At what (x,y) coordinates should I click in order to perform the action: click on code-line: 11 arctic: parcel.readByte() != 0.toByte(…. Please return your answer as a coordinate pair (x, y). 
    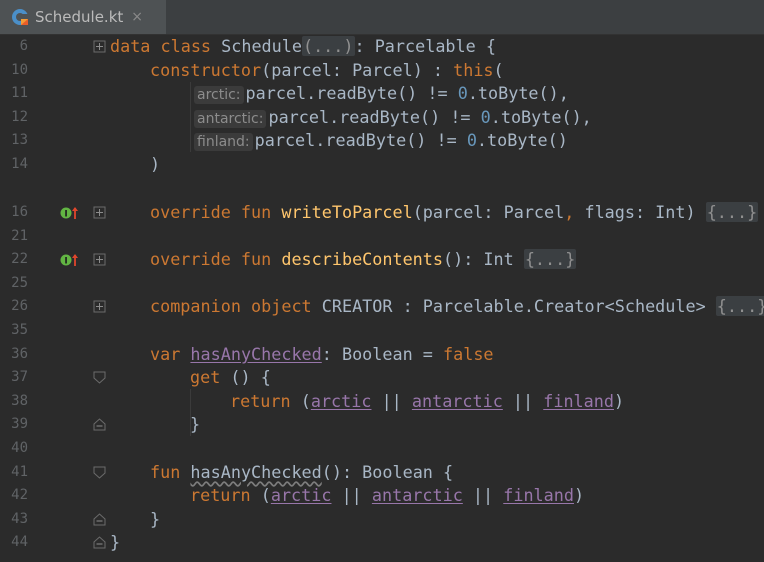
    Looking at the image, I should click on (382, 94).